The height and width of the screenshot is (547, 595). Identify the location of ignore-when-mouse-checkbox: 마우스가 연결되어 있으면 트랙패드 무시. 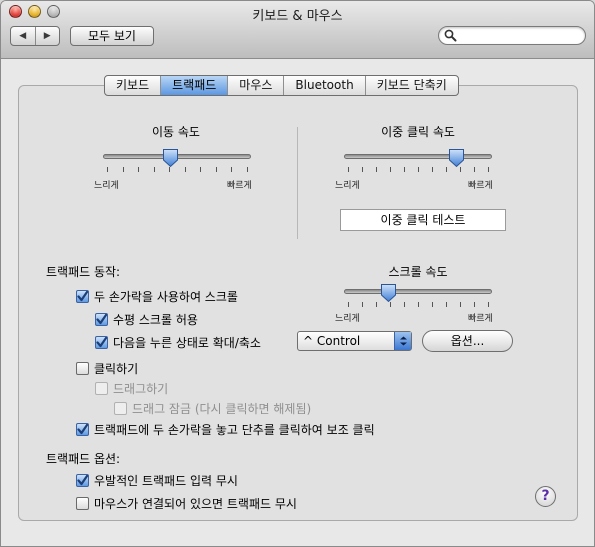
(186, 503).